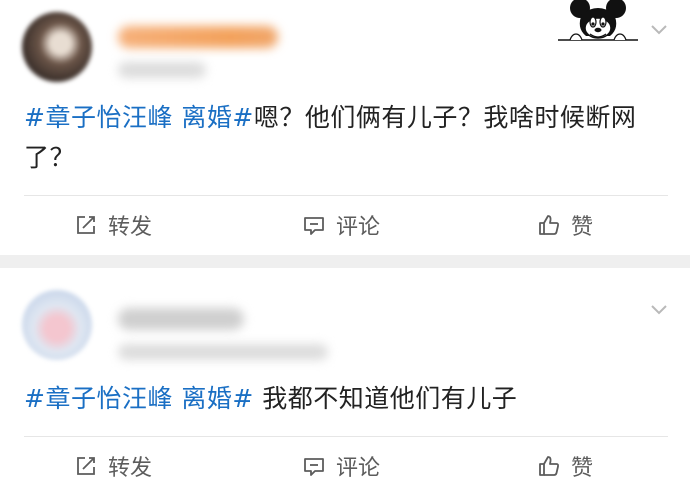  What do you see at coordinates (598, 20) in the screenshot?
I see `mickey-mouse-icon` at bounding box center [598, 20].